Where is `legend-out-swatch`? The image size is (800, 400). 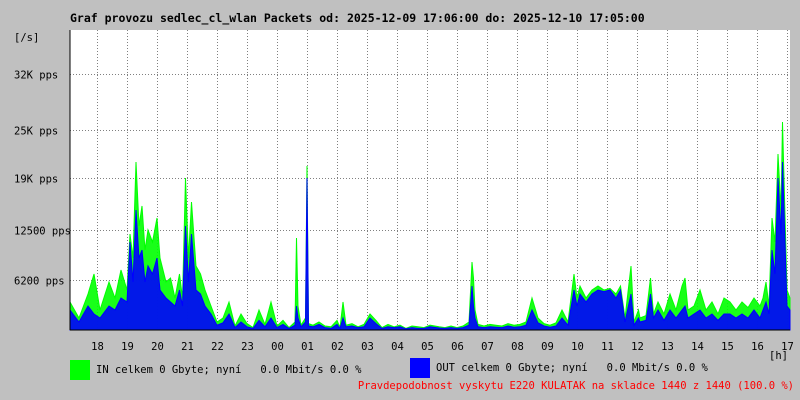
legend-out-swatch is located at coordinates (420, 368).